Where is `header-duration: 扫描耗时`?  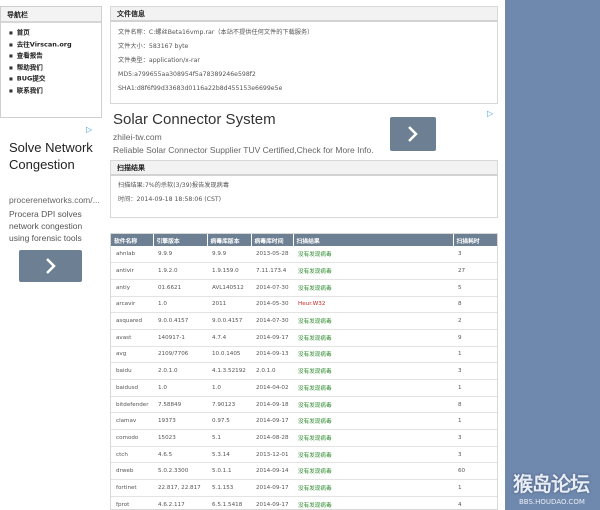 header-duration: 扫描耗时 is located at coordinates (475, 240).